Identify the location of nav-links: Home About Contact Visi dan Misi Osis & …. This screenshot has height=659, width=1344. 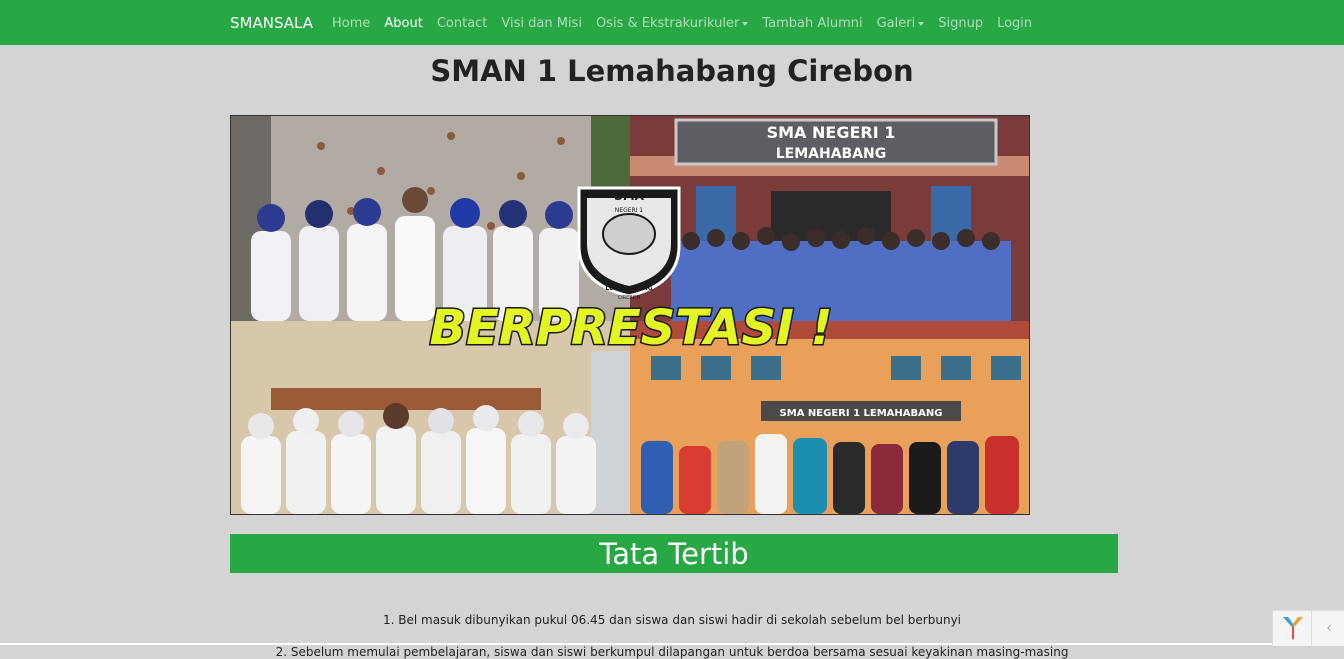
(682, 23).